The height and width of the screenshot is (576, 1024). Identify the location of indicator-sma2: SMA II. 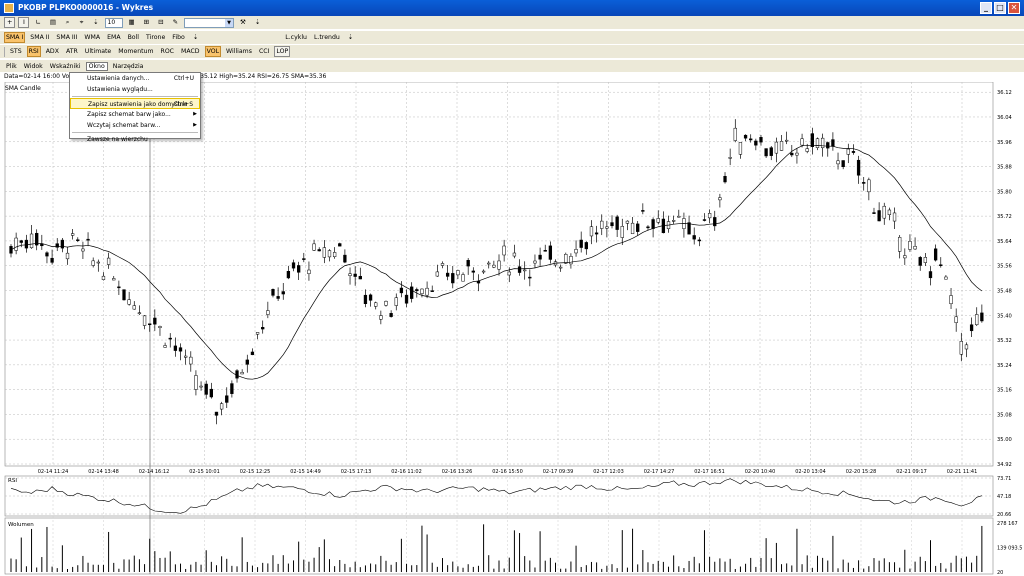
(39, 37).